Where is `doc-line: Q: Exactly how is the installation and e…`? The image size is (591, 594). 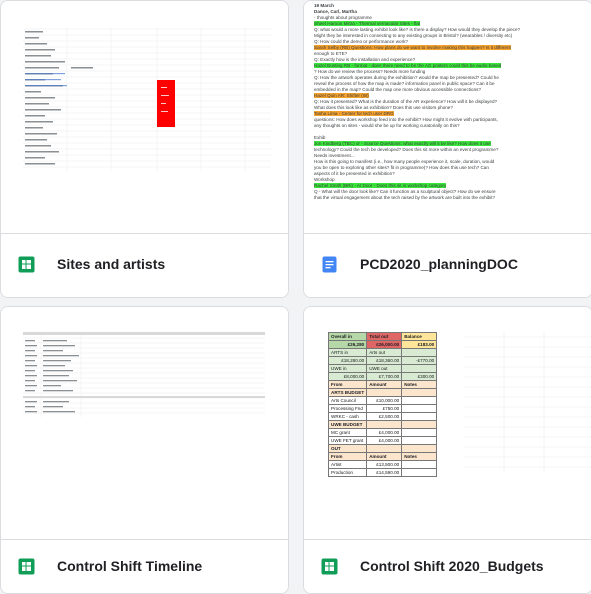
doc-line: Q: Exactly how is the installation and e… is located at coordinates (365, 59).